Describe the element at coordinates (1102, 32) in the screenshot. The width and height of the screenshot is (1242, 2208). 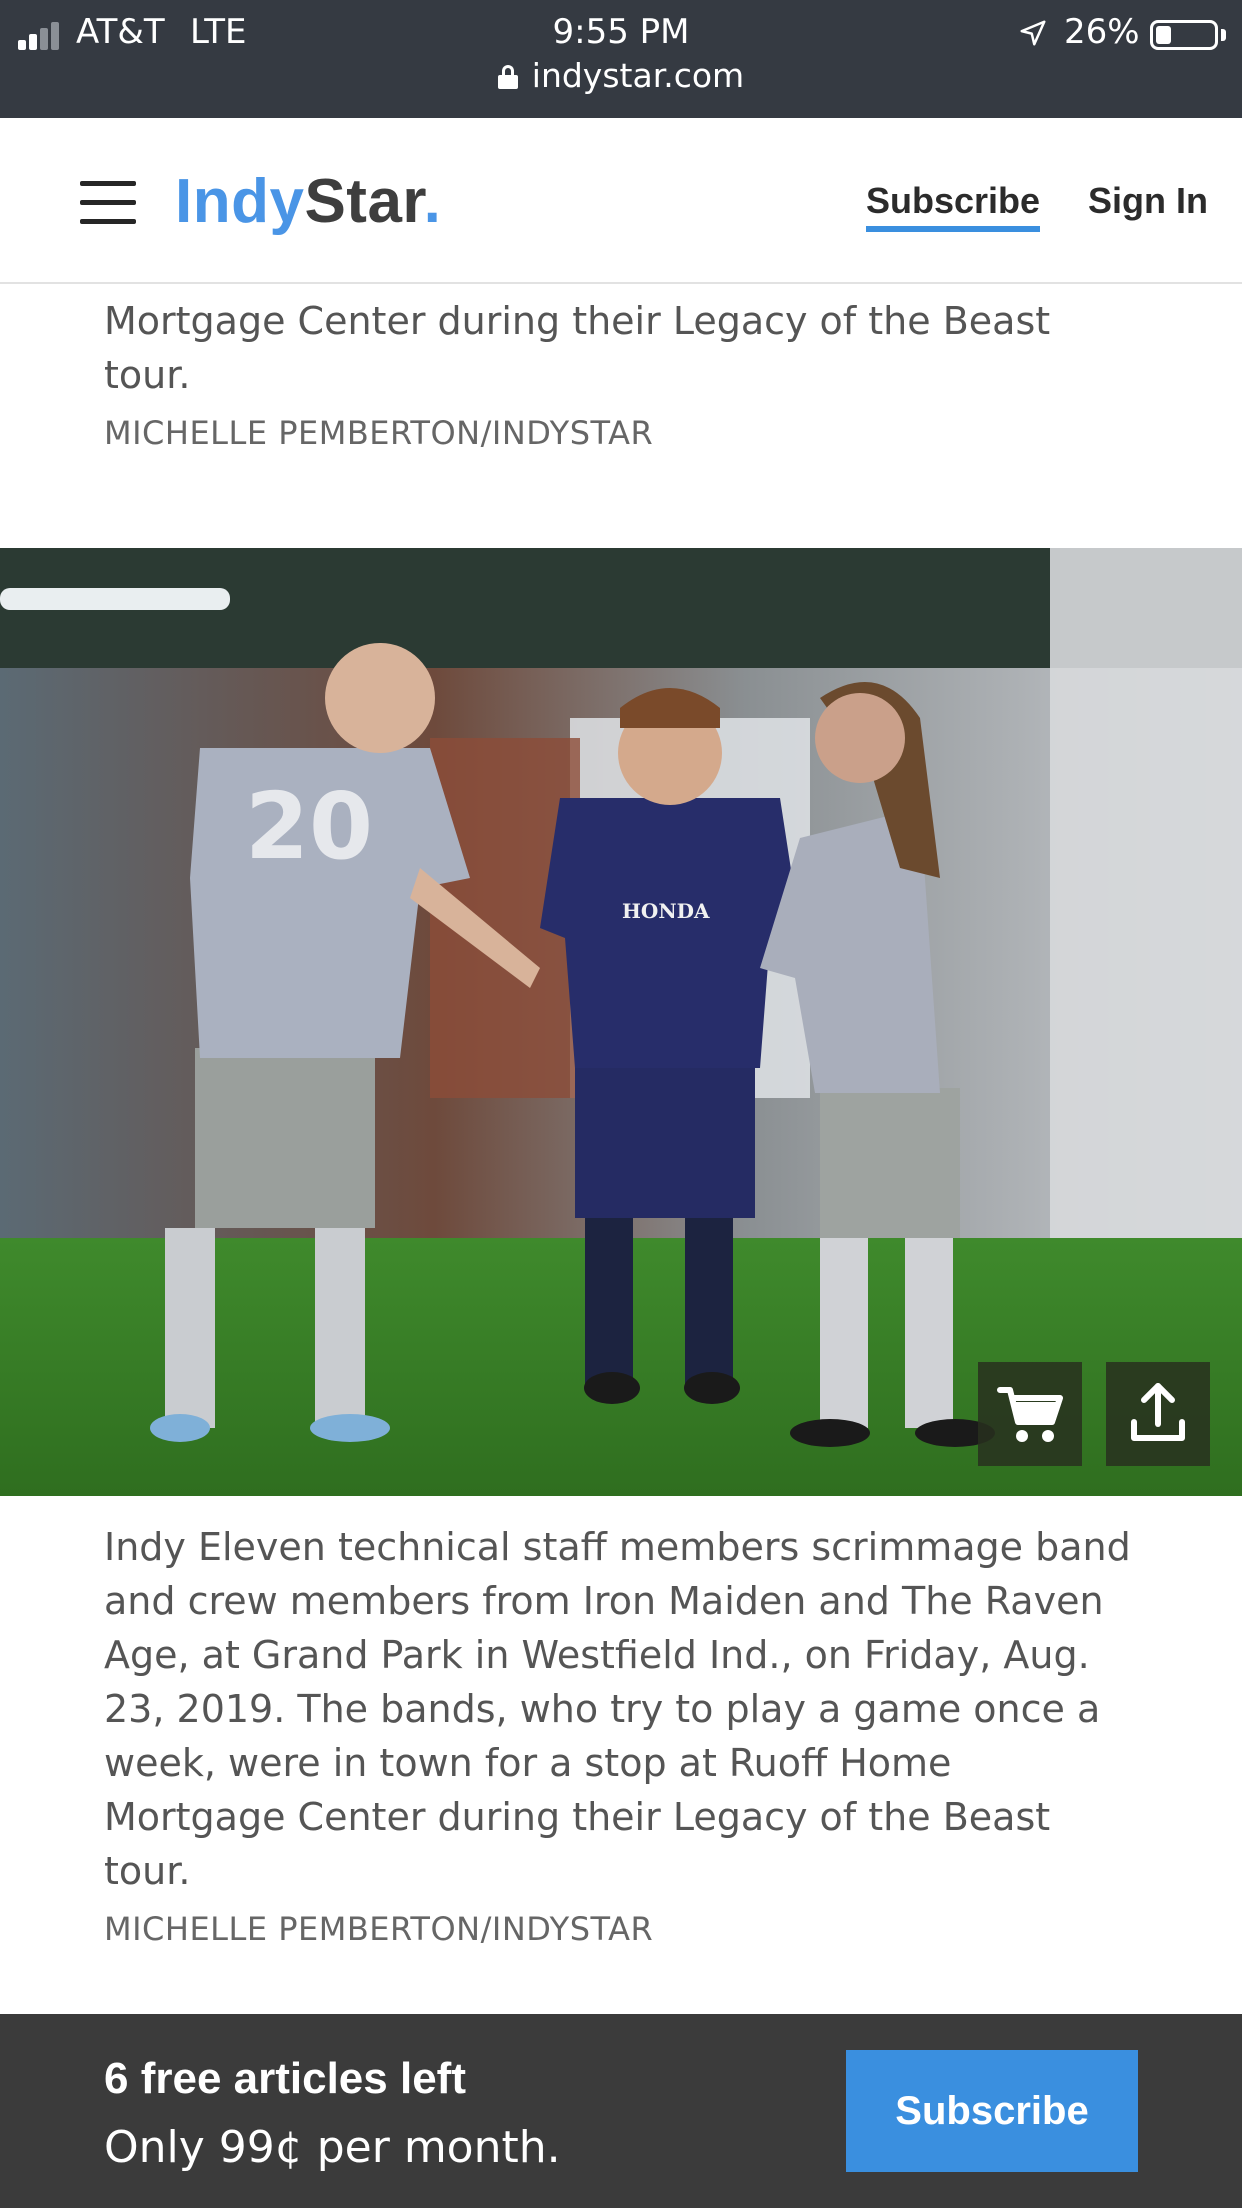
I see `battery-percent: 26%` at that location.